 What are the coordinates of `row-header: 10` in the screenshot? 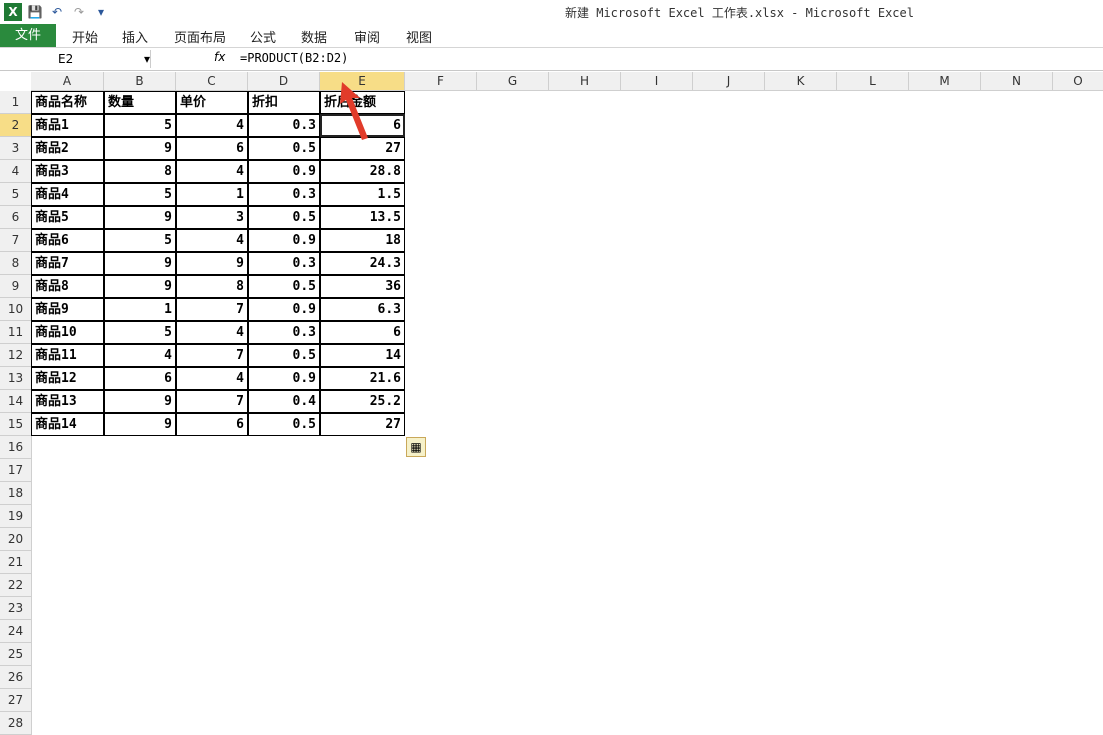 It's located at (16, 309).